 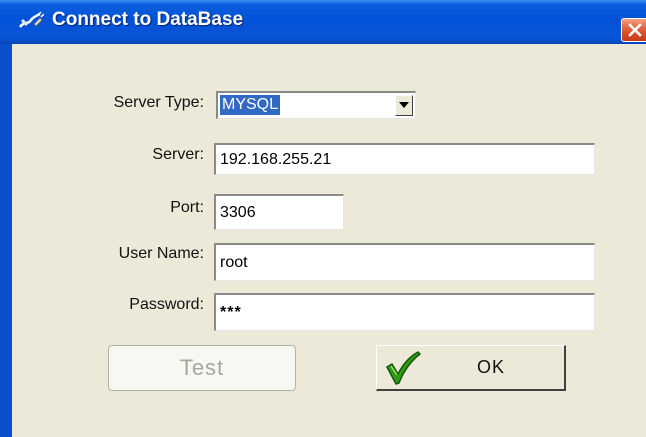 I want to click on test-button: Test, so click(x=202, y=368).